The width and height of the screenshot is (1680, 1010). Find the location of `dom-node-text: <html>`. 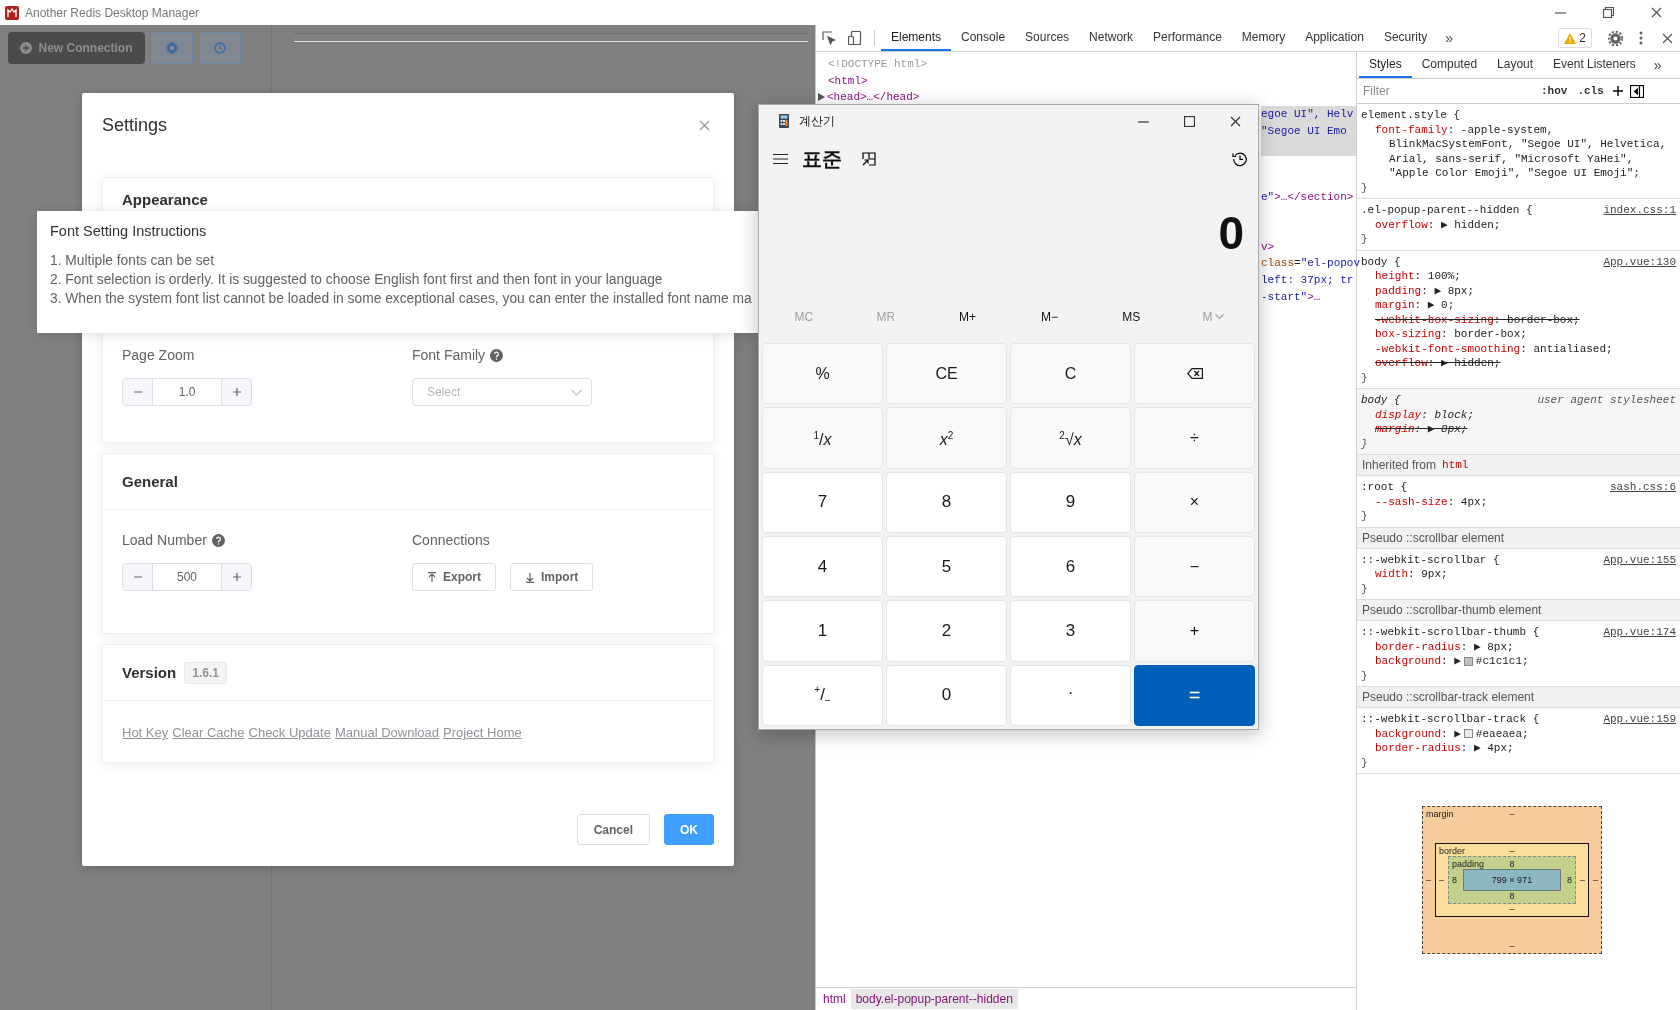

dom-node-text: <html> is located at coordinates (848, 80).